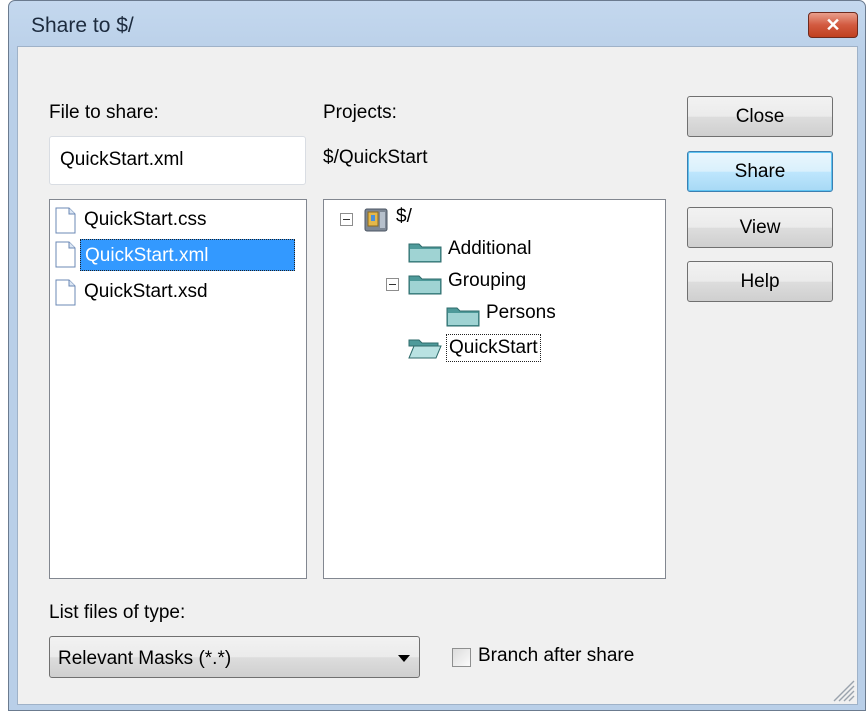 The image size is (867, 711). I want to click on tree-node-root: $/, so click(432, 221).